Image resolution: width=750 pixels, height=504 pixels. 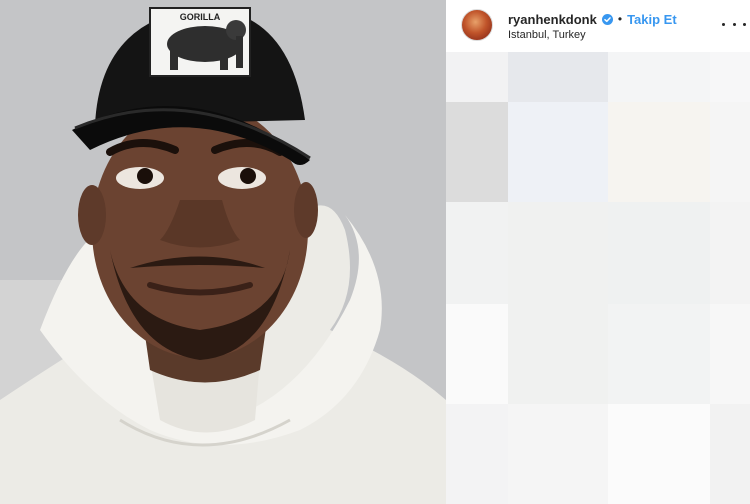 I want to click on avatar, so click(x=477, y=25).